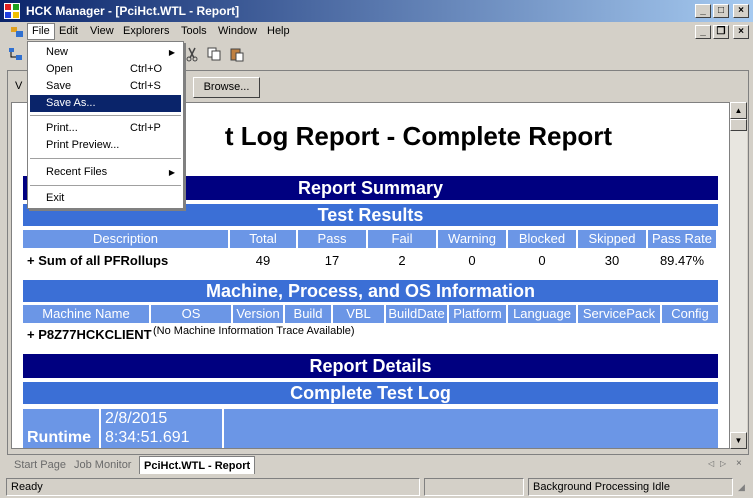 The image size is (753, 498). What do you see at coordinates (738, 275) in the screenshot?
I see `vertical-scrollbar: ▲ ▼` at bounding box center [738, 275].